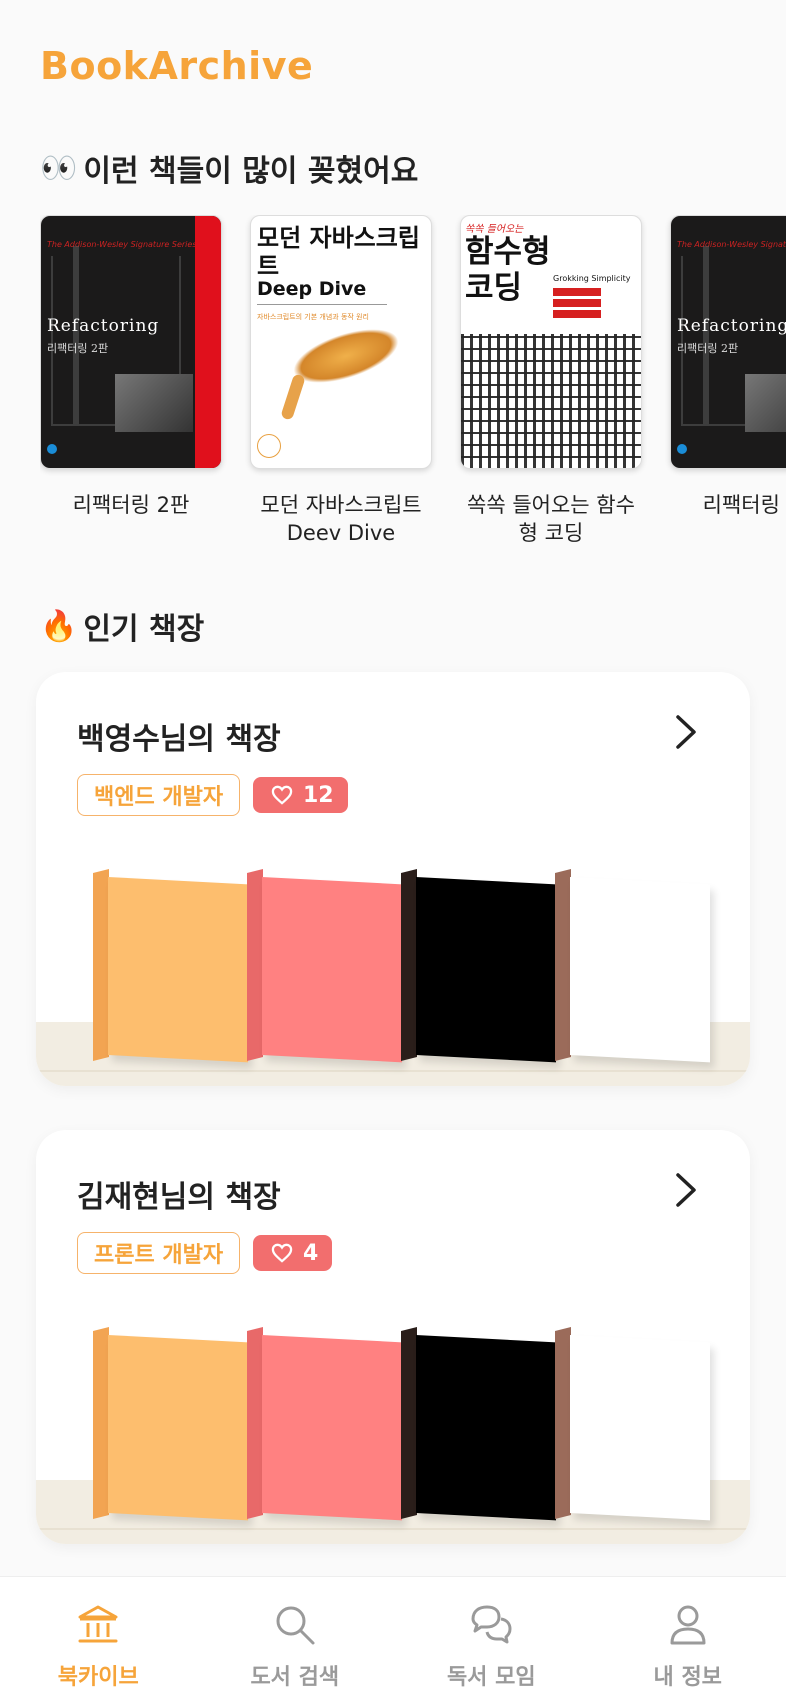  I want to click on book-cover-grokking: 쏙쏙 들어오는 함수형 코딩 Grokking Simplicity, so click(551, 342).